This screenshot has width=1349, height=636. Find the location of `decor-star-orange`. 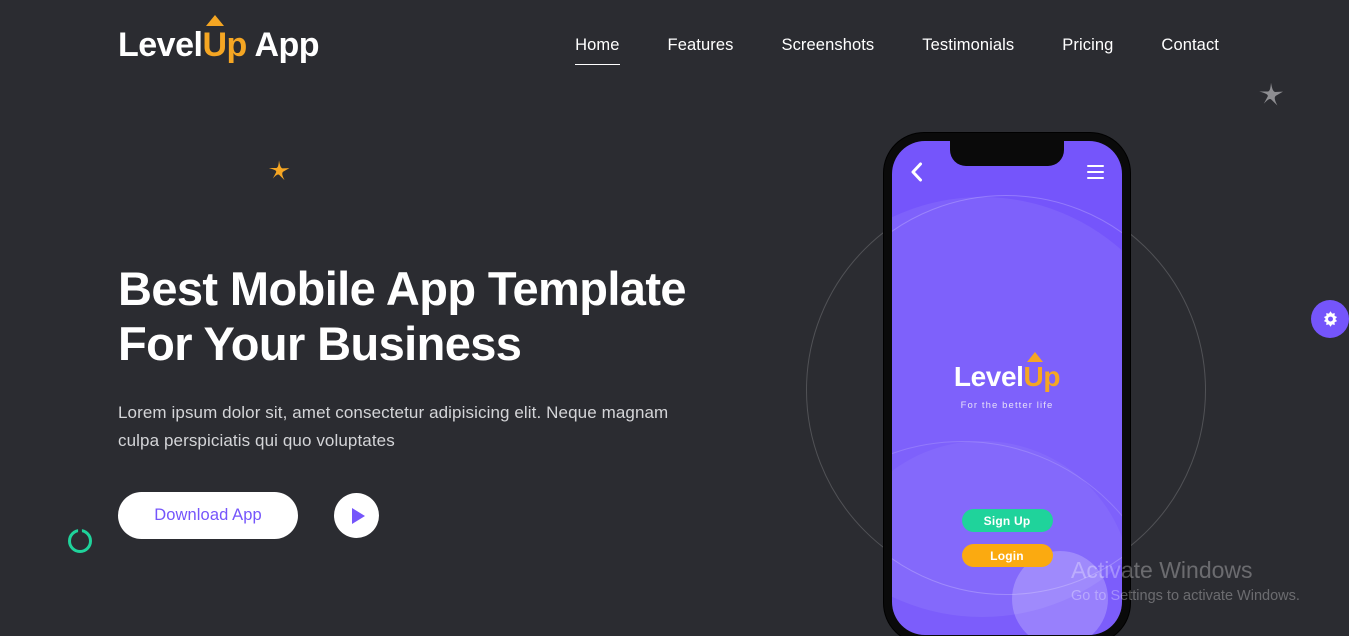

decor-star-orange is located at coordinates (279, 173).